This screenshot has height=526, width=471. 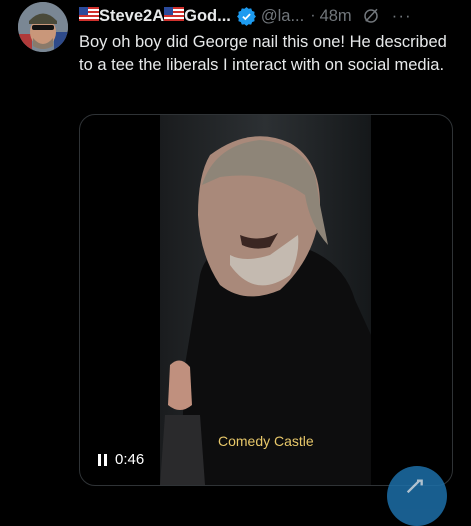 I want to click on avatar-image, so click(x=43, y=27).